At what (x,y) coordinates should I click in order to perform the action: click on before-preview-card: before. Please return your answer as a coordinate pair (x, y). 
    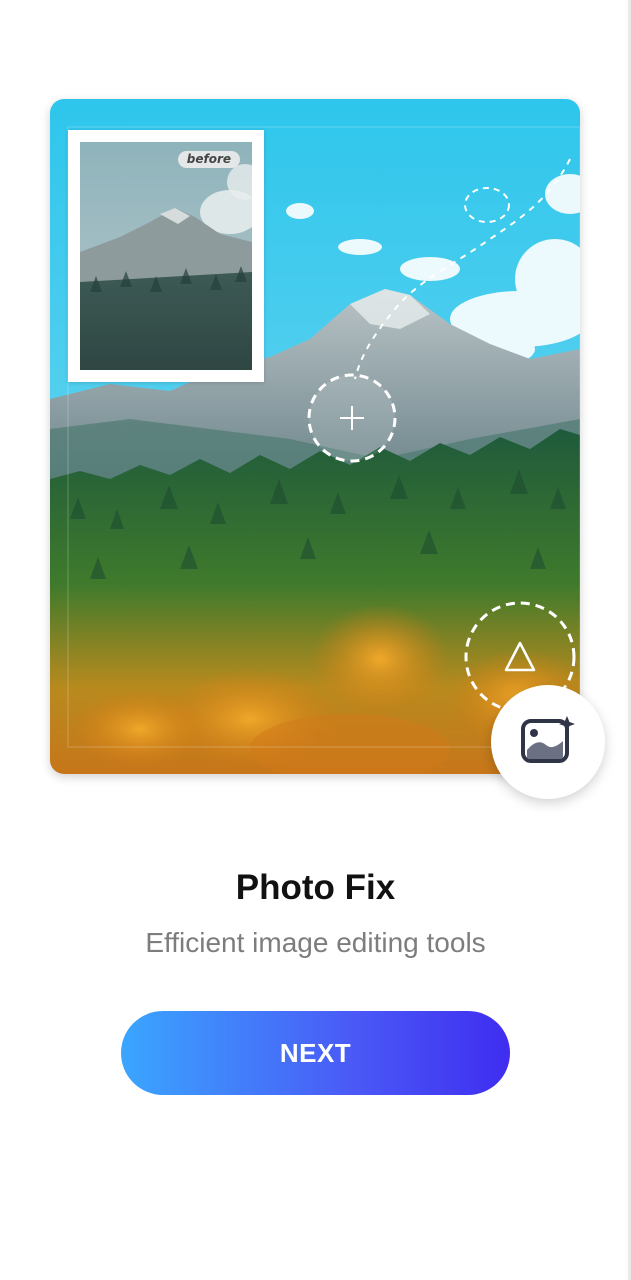
    Looking at the image, I should click on (166, 256).